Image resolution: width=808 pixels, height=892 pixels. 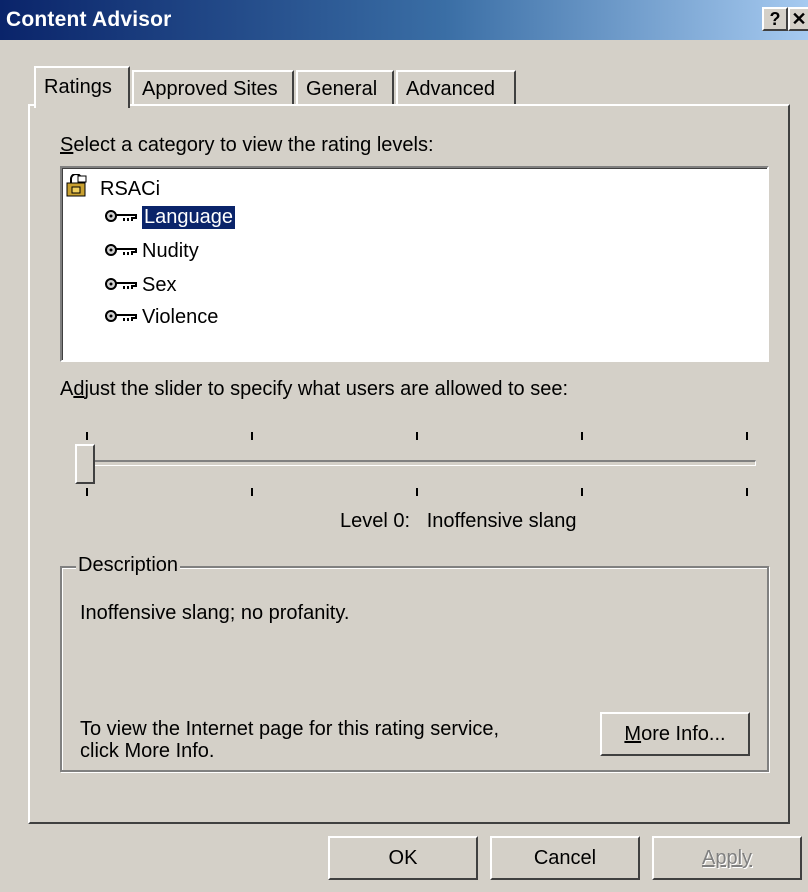 I want to click on slider-label-start: A, so click(x=67, y=389).